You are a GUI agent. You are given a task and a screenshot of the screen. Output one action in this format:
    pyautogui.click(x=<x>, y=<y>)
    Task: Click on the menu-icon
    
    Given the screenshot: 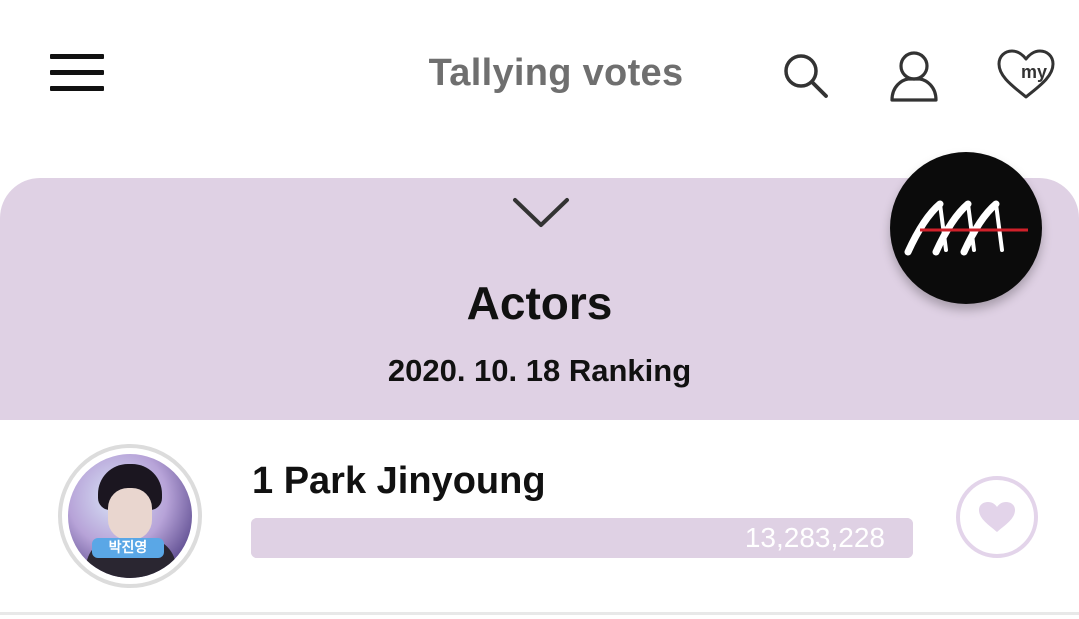 What is the action you would take?
    pyautogui.click(x=77, y=73)
    